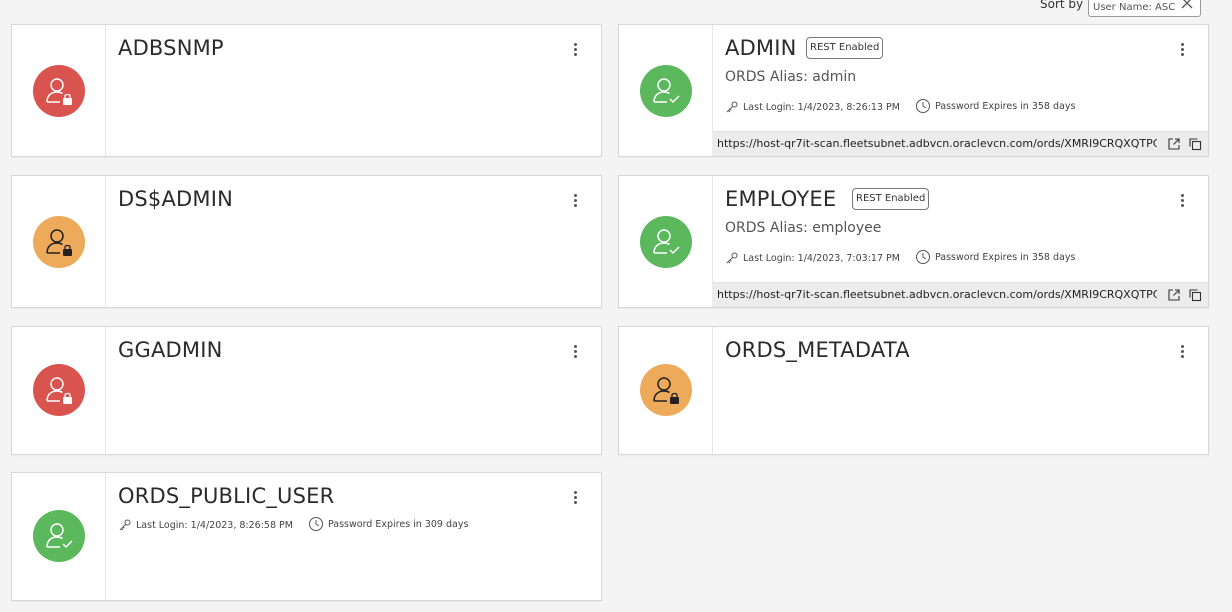 This screenshot has height=612, width=1232. What do you see at coordinates (226, 496) in the screenshot?
I see `user-name: ORDS_PUBLIC_USER` at bounding box center [226, 496].